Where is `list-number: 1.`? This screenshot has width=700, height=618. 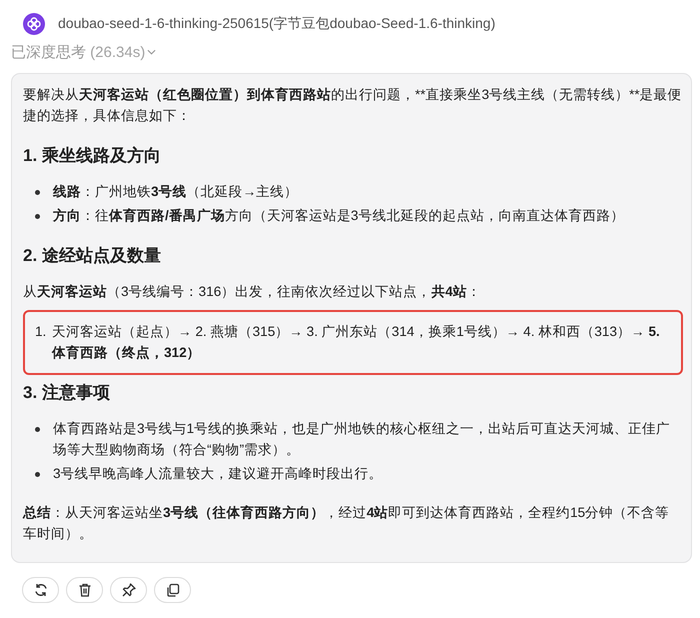
list-number: 1. is located at coordinates (41, 332).